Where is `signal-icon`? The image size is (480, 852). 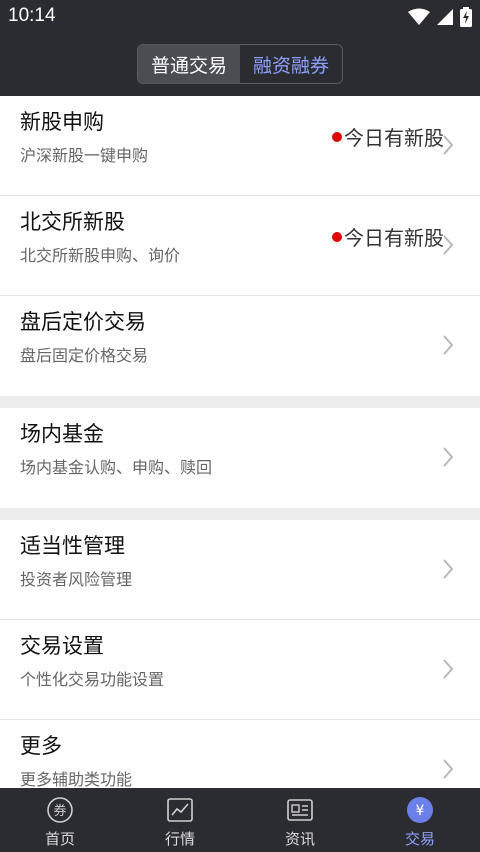
signal-icon is located at coordinates (445, 17).